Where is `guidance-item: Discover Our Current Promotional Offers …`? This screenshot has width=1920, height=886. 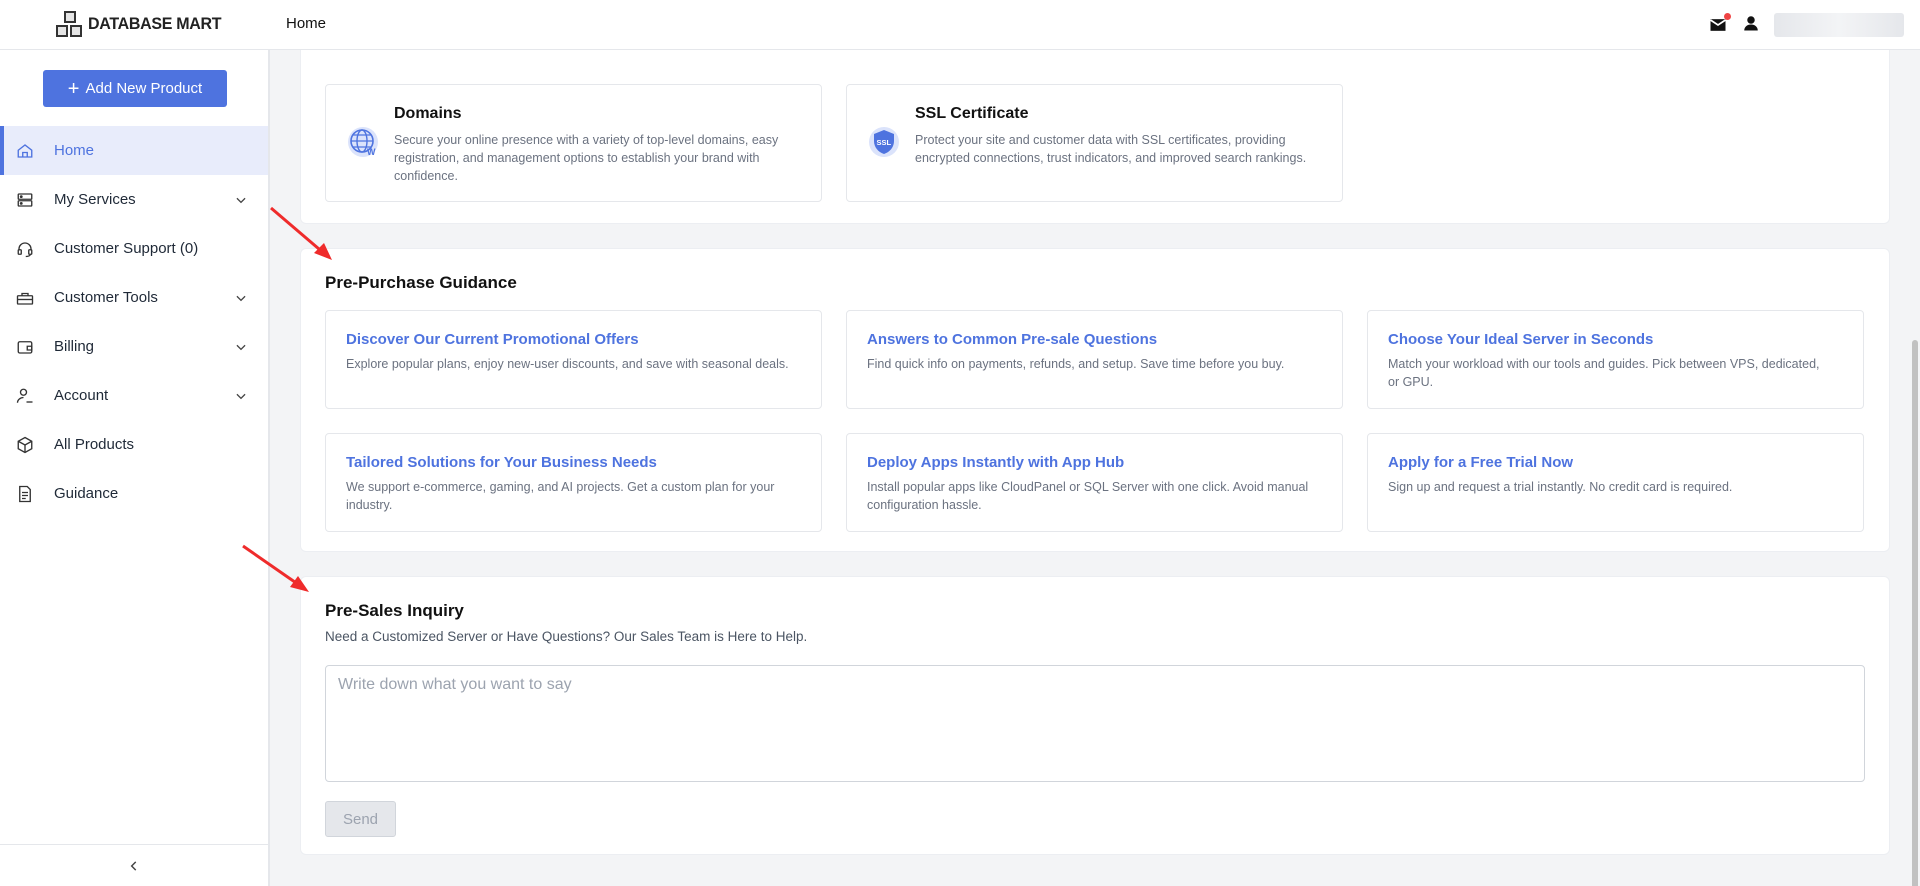
guidance-item: Discover Our Current Promotional Offers … is located at coordinates (573, 359).